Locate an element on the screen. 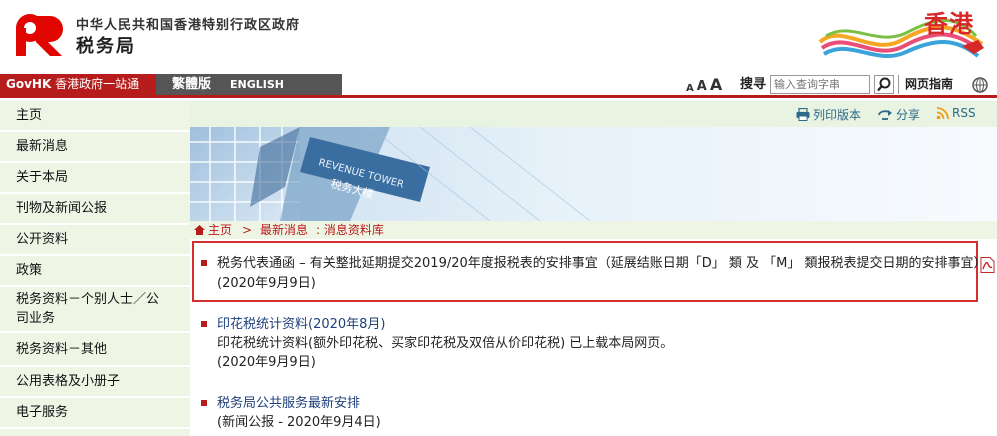  govhk-text: 香港政府一站通 is located at coordinates (97, 84).